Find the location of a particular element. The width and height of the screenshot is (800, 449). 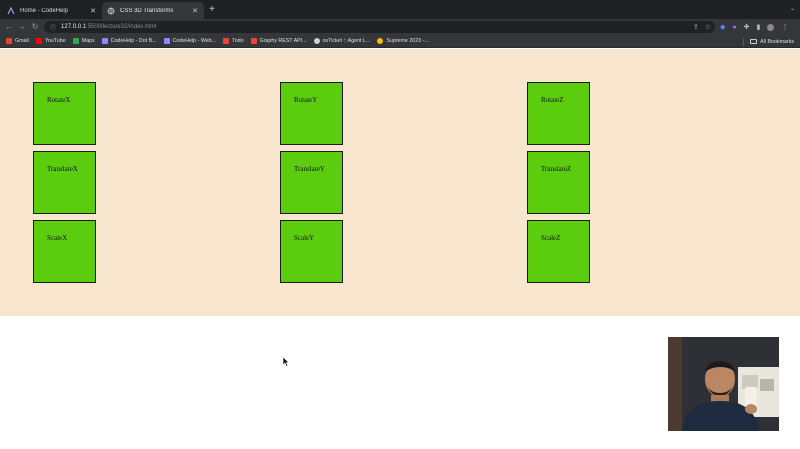

back-arrow-icon: ← is located at coordinates (9, 27).